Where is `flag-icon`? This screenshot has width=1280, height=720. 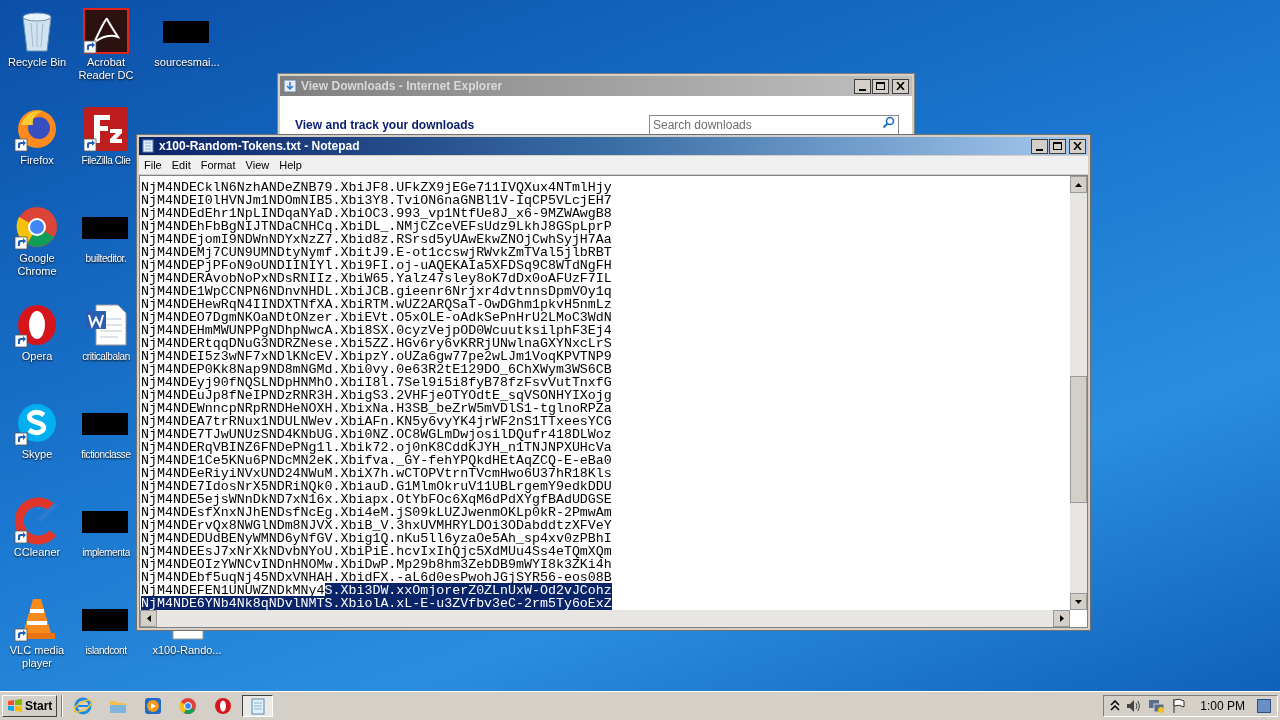
flag-icon is located at coordinates (1179, 706).